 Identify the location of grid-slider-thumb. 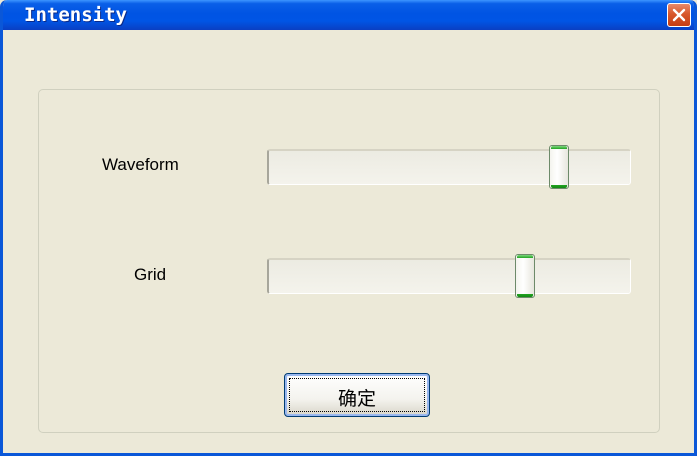
(525, 276).